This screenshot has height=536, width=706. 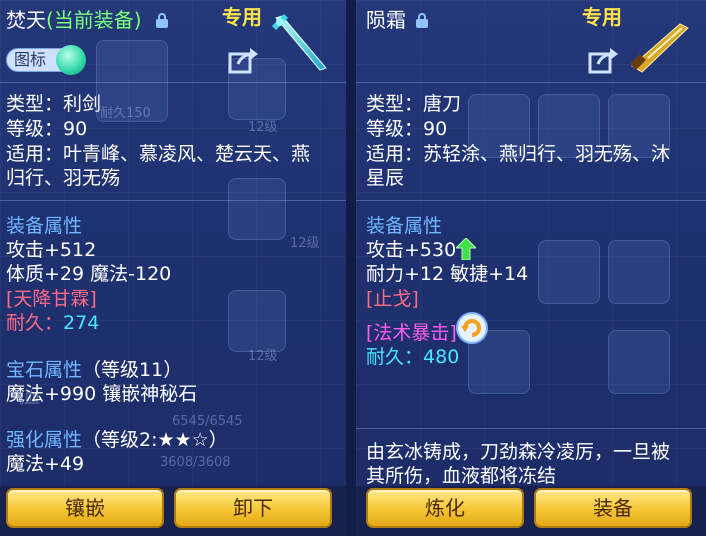 I want to click on bg-label: 耐久150, so click(x=125, y=113).